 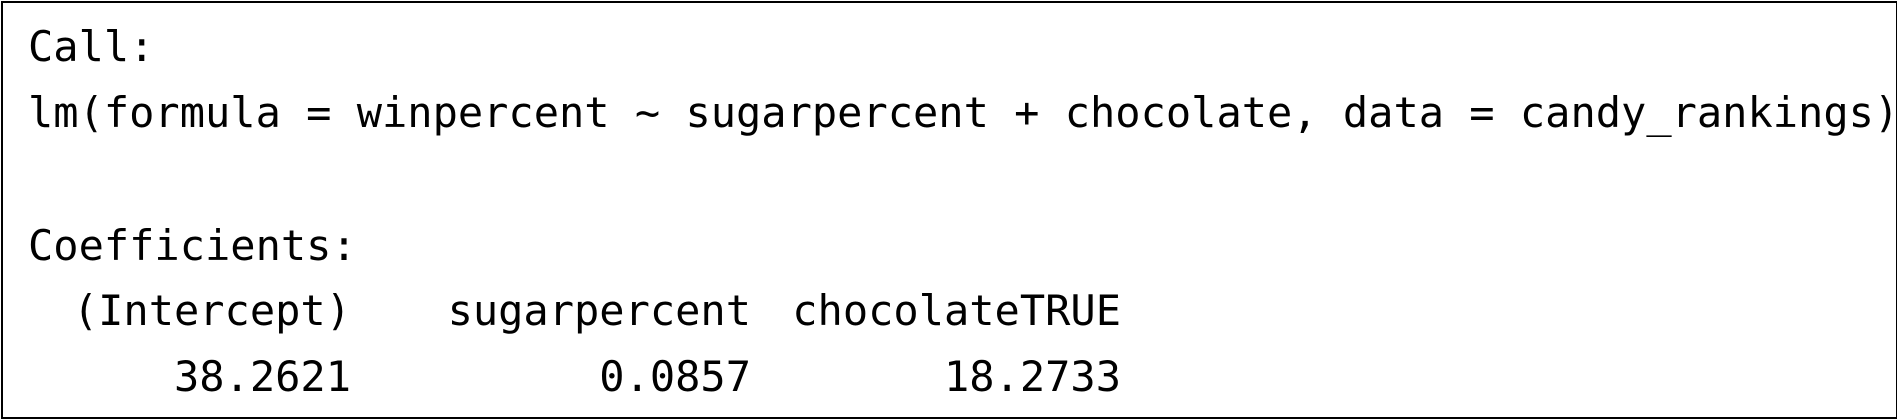 I want to click on call-label: Call:, so click(x=91, y=46).